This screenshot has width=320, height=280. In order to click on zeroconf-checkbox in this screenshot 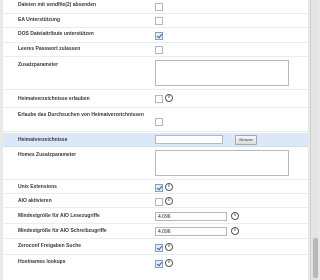, I will do `click(159, 248)`.